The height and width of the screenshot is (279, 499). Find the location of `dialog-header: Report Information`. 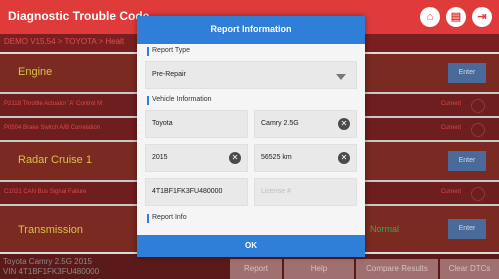

dialog-header: Report Information is located at coordinates (251, 30).